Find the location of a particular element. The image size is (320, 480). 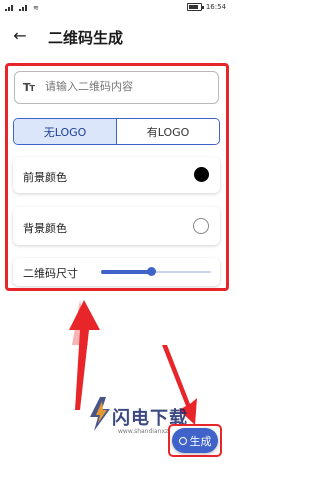

watermark-logo-icon is located at coordinates (100, 414).